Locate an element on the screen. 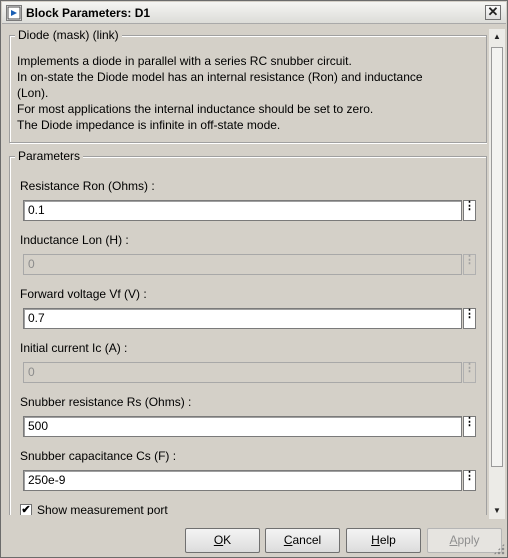  cancel-button: Cancel is located at coordinates (302, 540).